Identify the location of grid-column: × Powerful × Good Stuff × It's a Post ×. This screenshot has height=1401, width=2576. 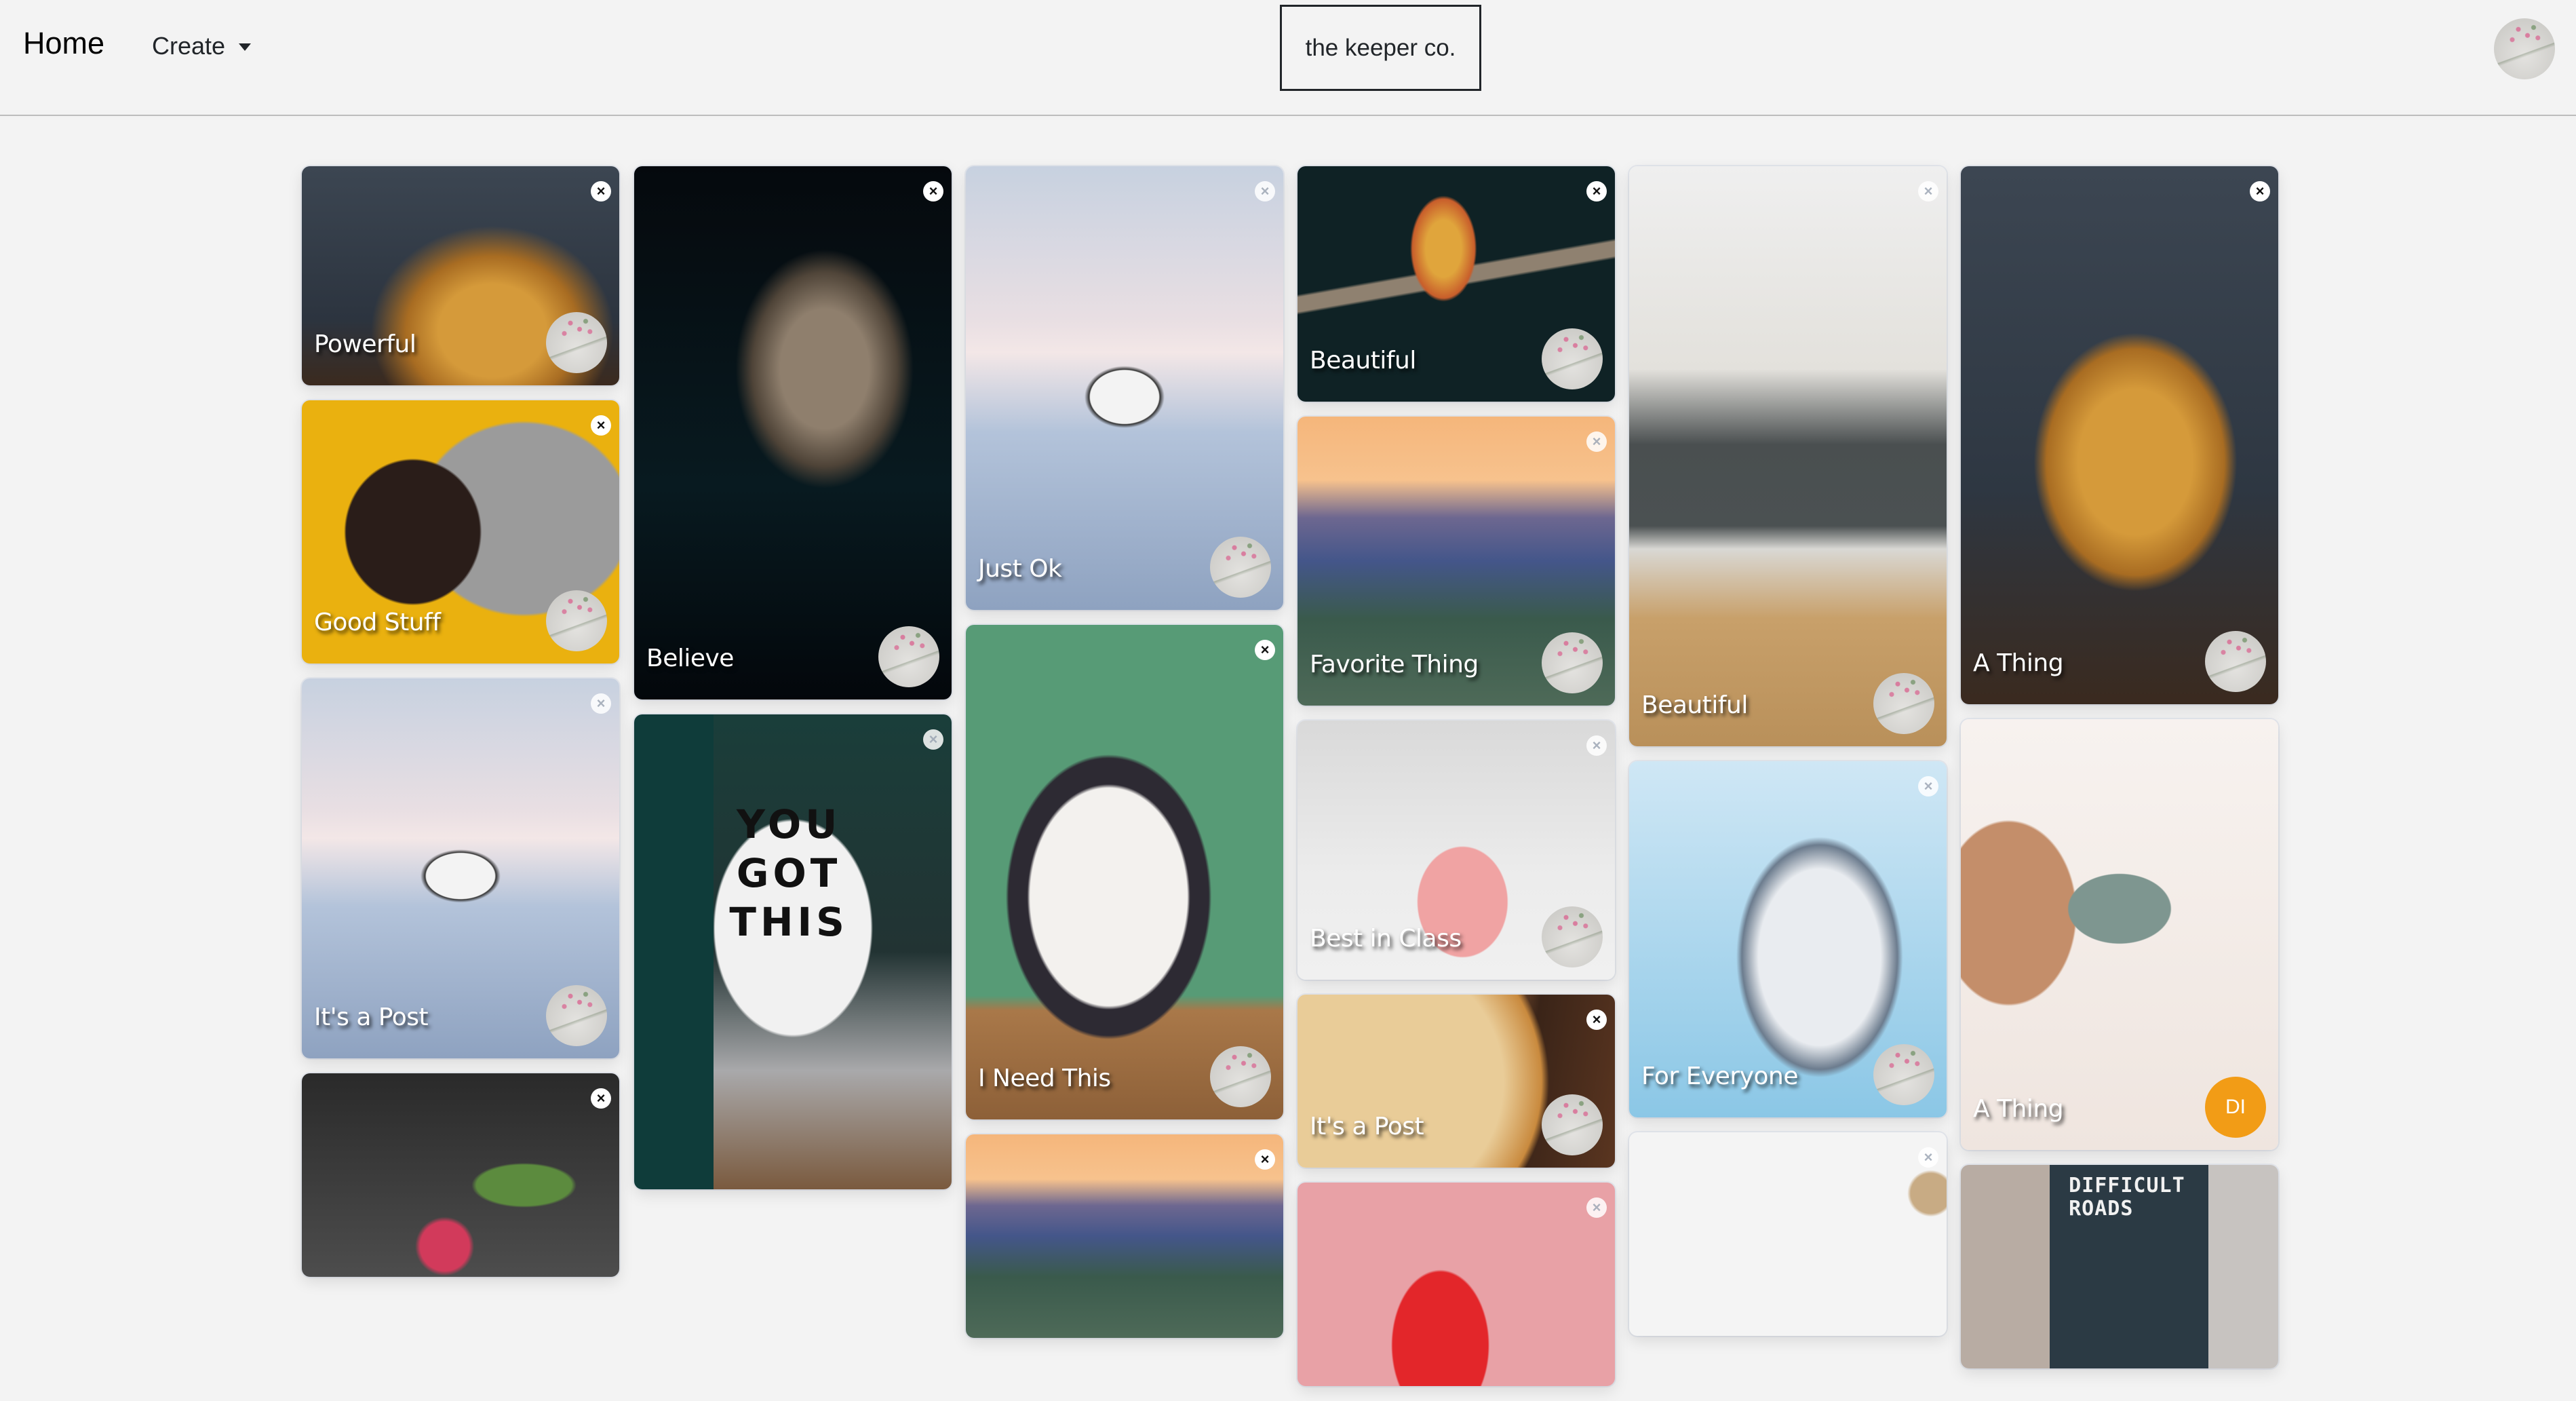
(460, 729).